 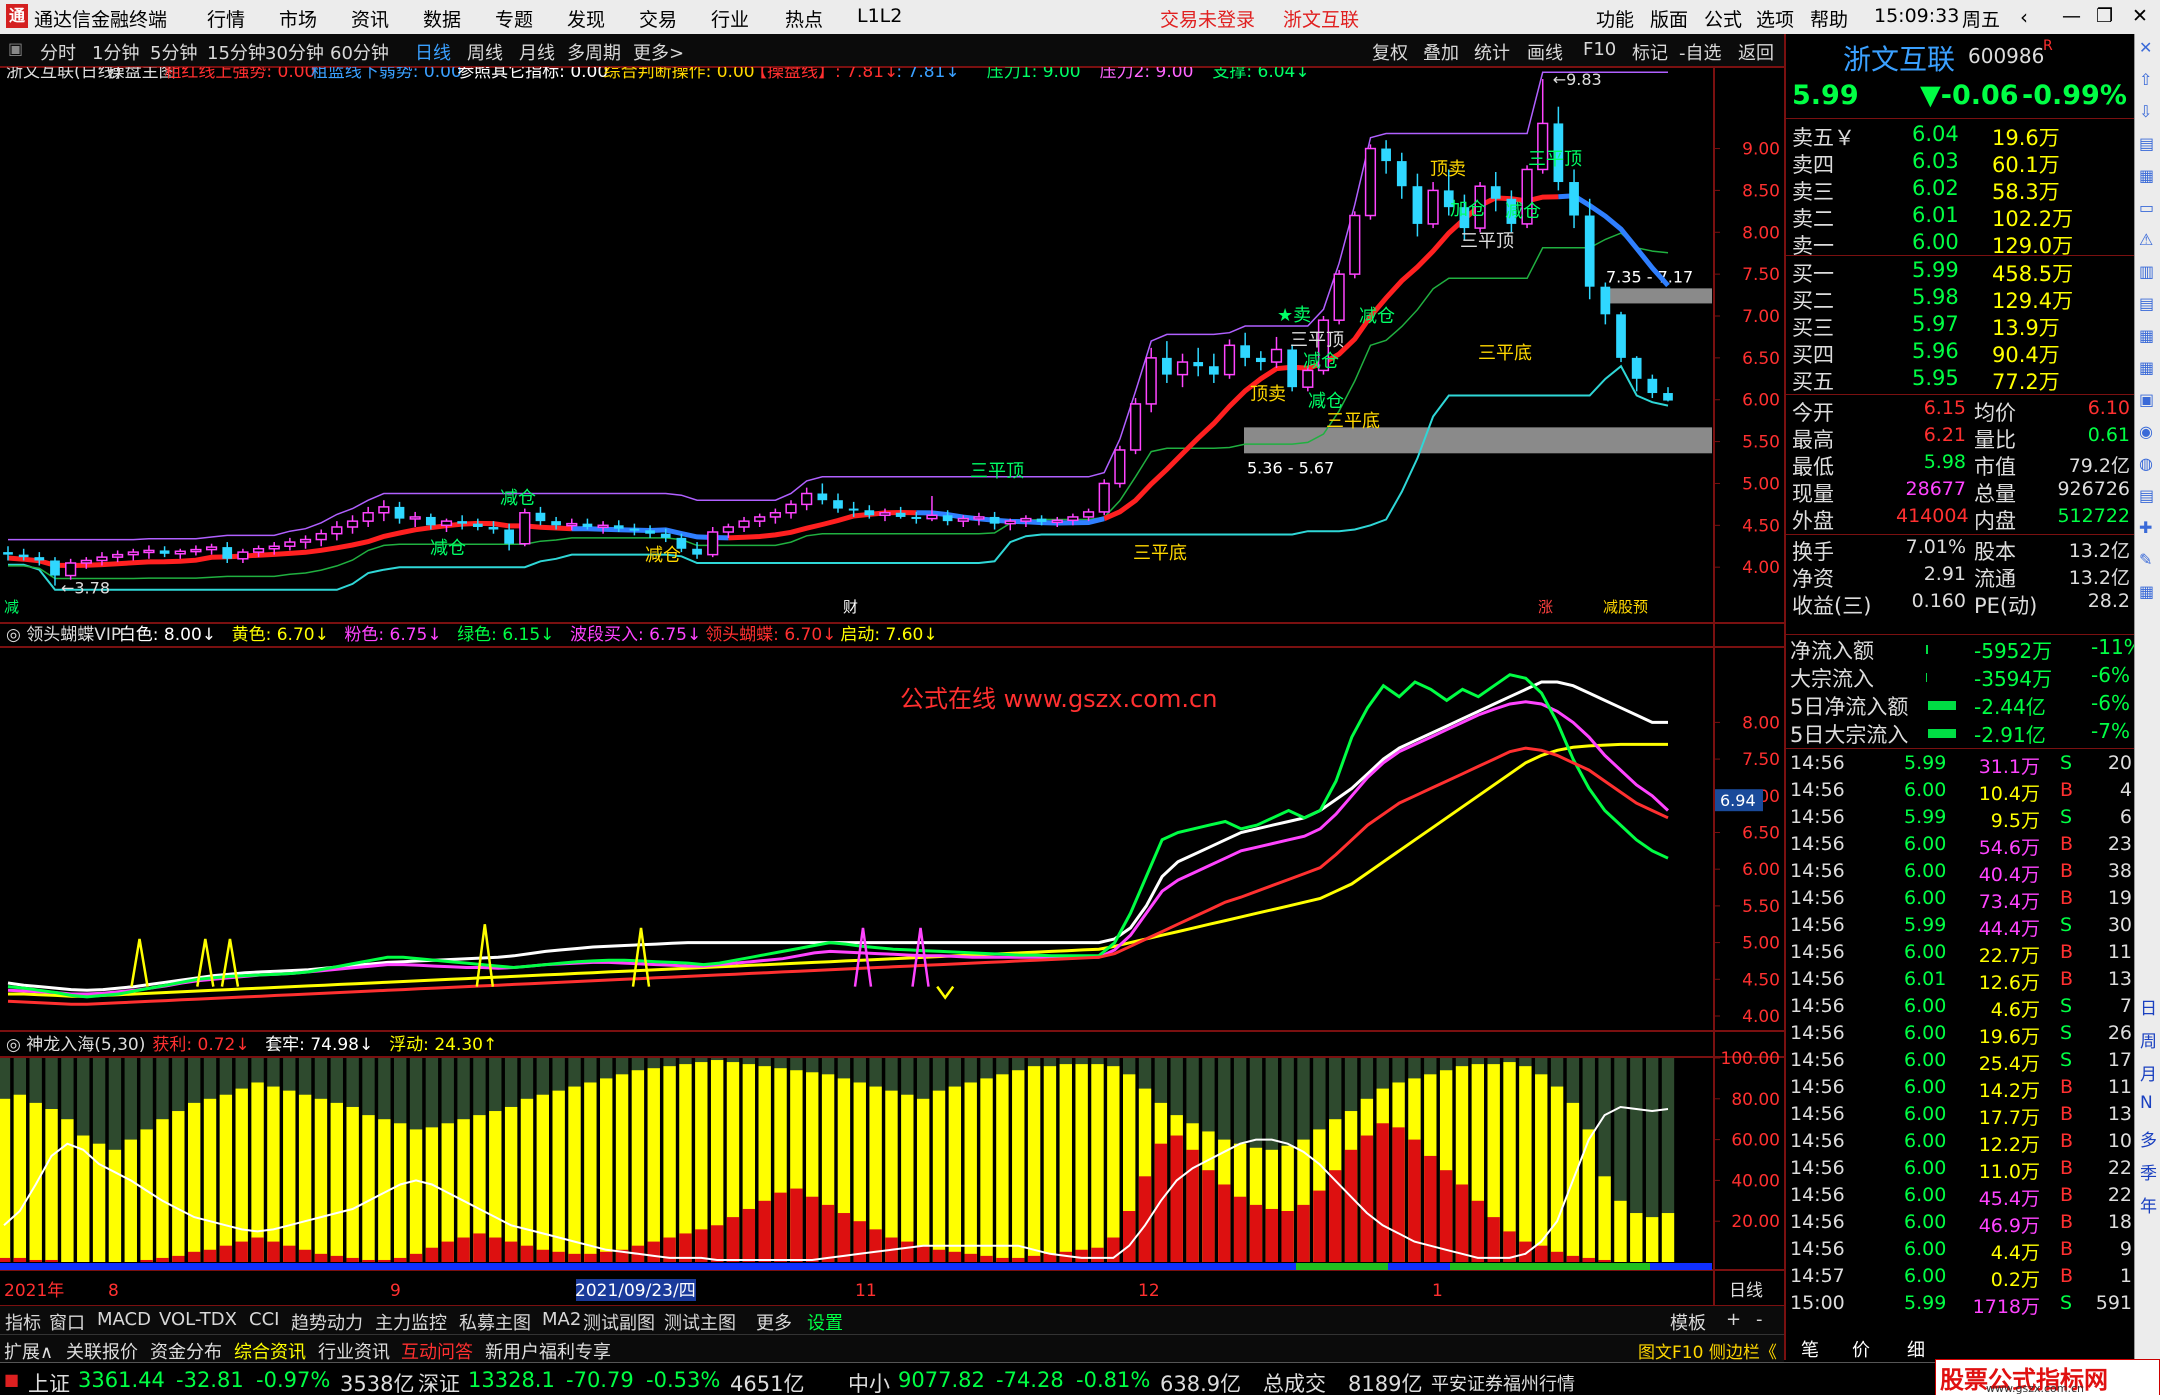 I want to click on period-side-tab-6: 年, so click(x=2148, y=1204).